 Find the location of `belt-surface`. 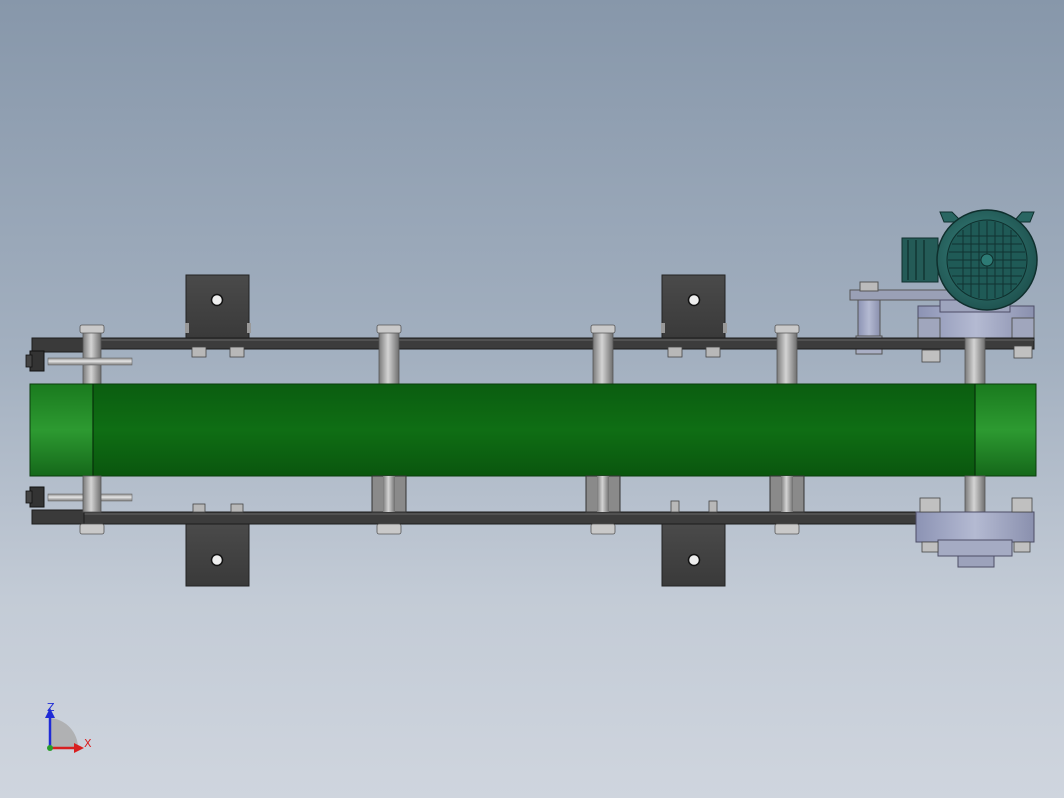

belt-surface is located at coordinates (533, 430).